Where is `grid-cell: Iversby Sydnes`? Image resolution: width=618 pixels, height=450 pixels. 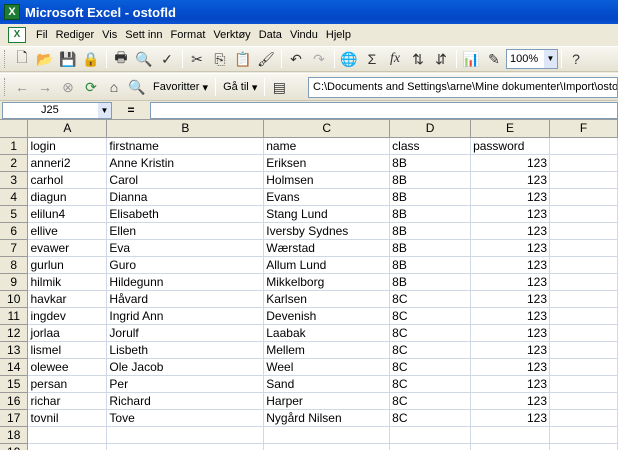 grid-cell: Iversby Sydnes is located at coordinates (327, 231).